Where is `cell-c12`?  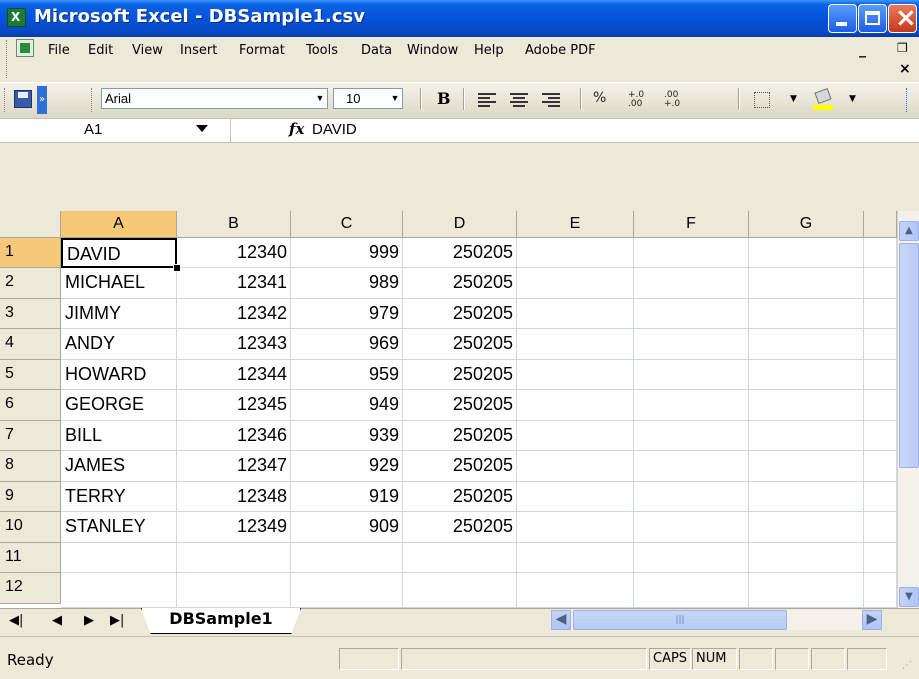
cell-c12 is located at coordinates (347, 590).